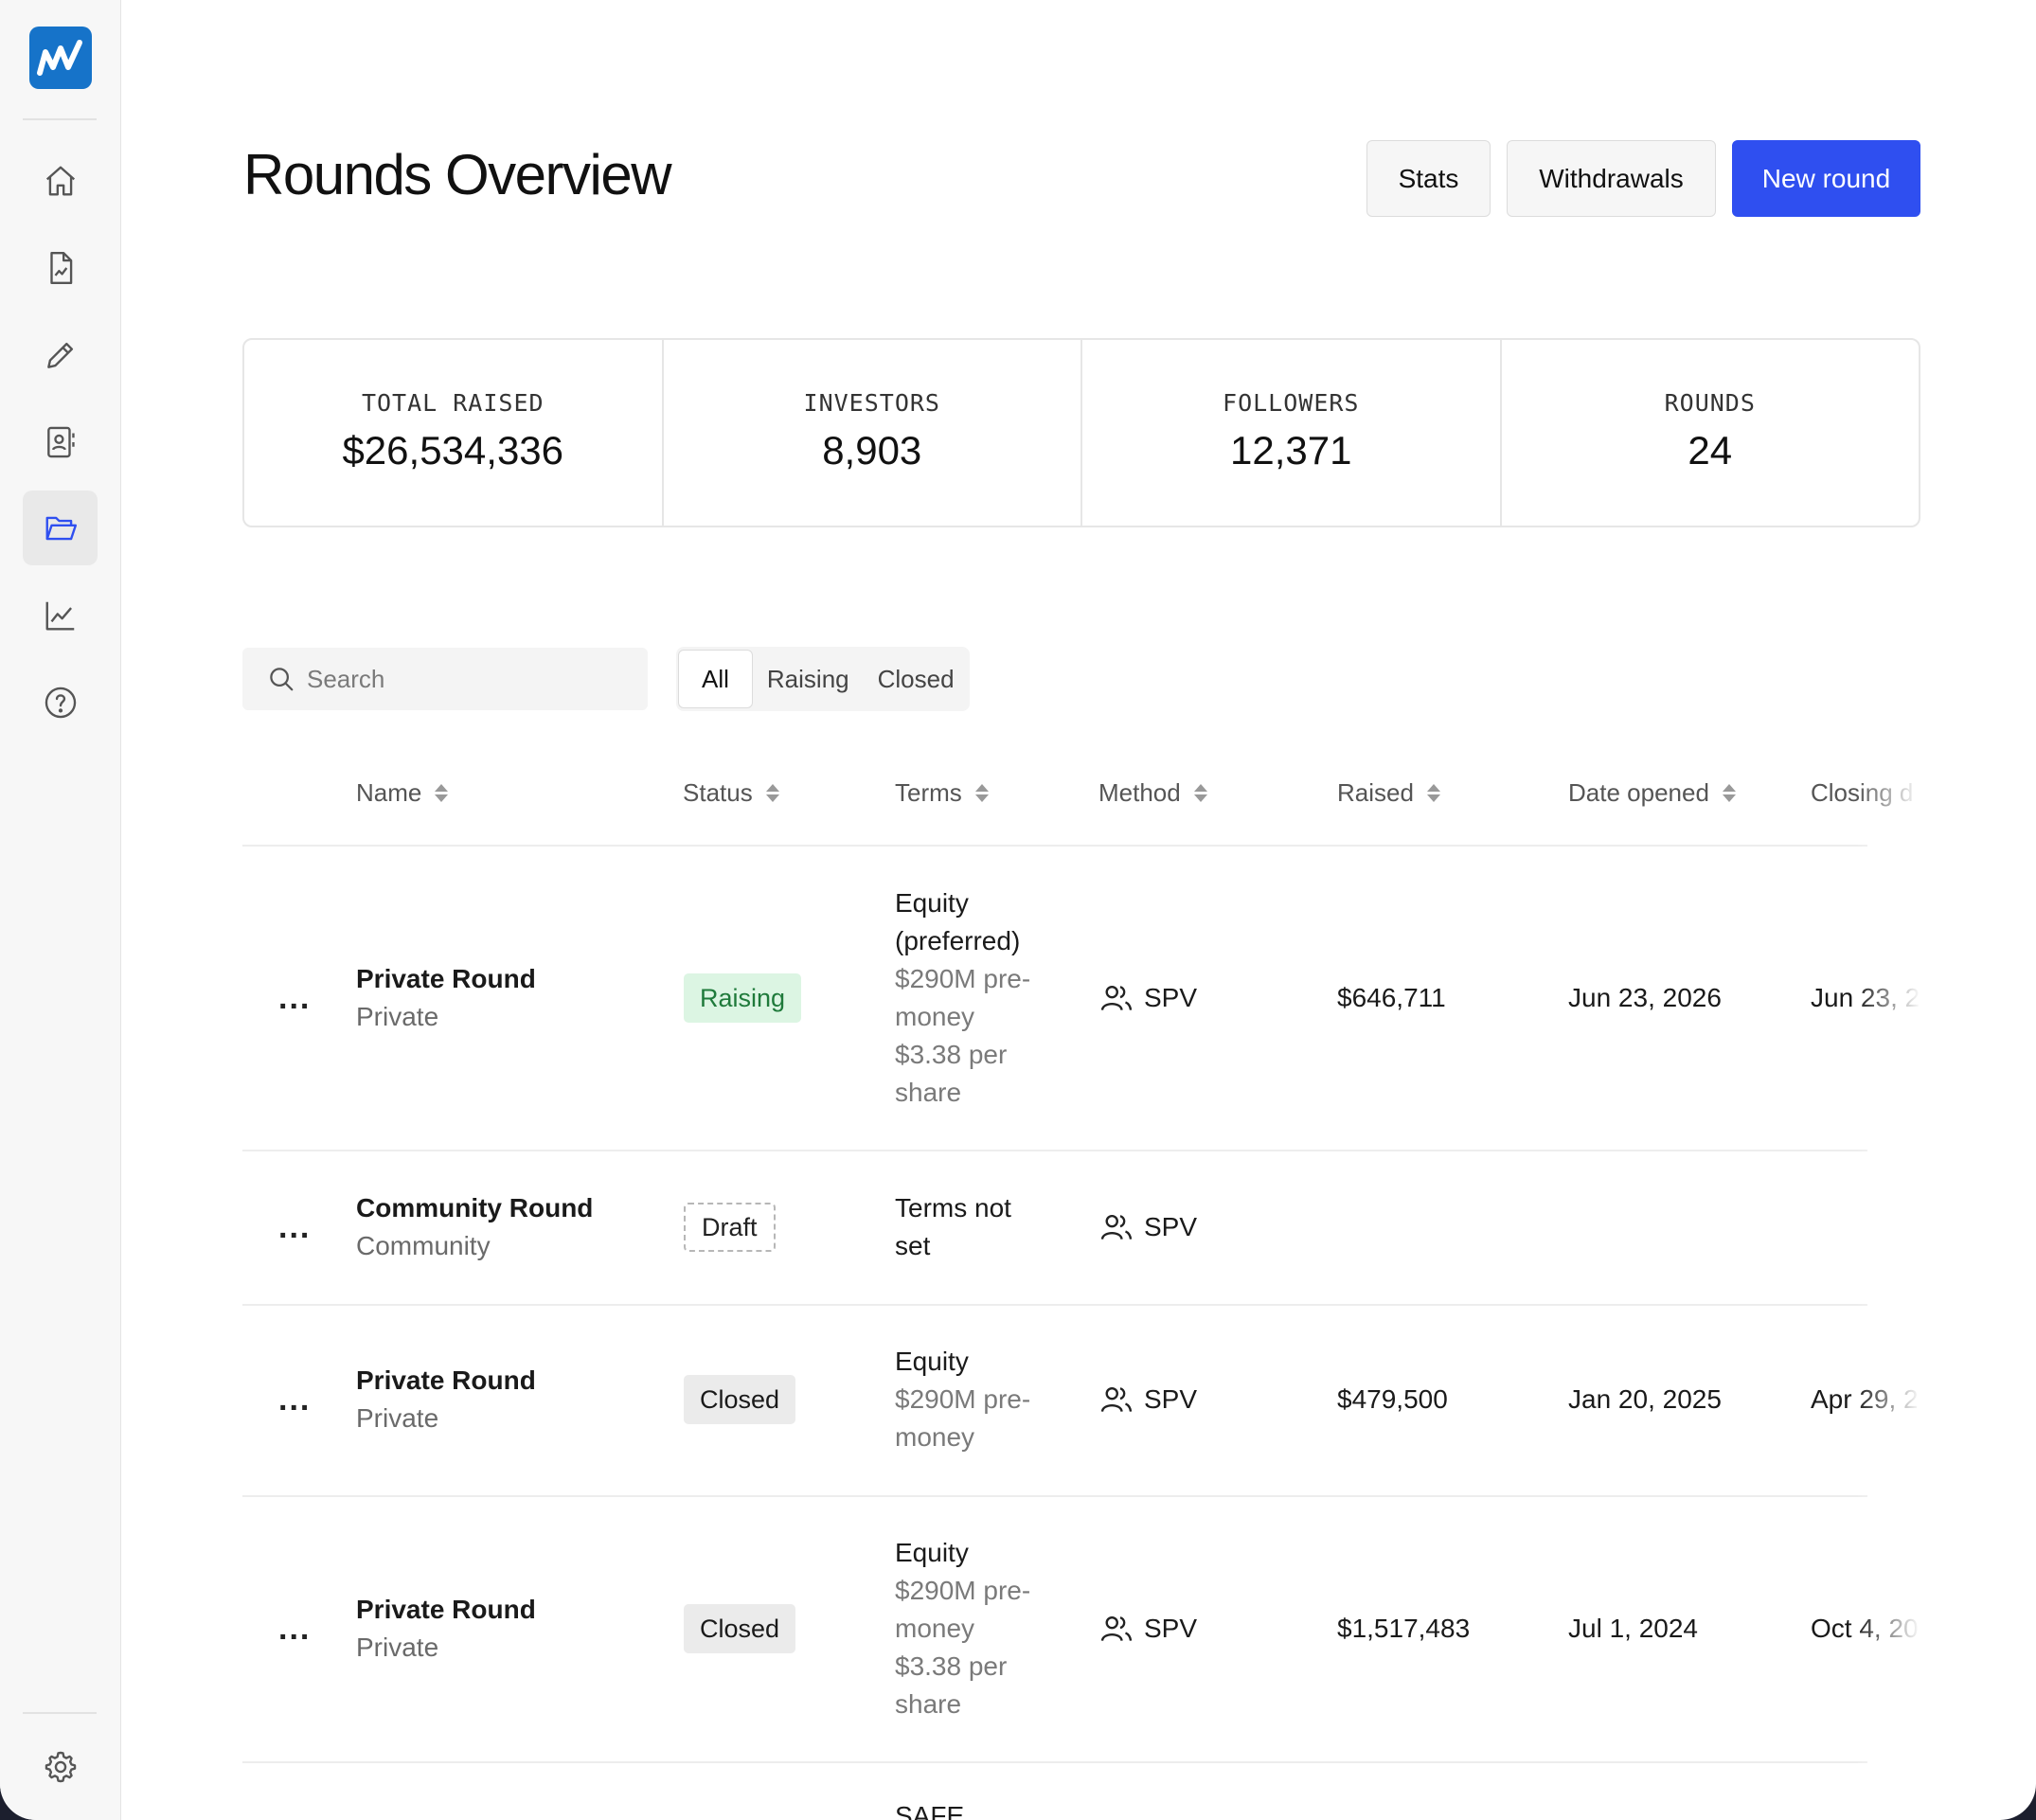 The image size is (2036, 1820). I want to click on stat-label: TOTAL RAISED, so click(453, 403).